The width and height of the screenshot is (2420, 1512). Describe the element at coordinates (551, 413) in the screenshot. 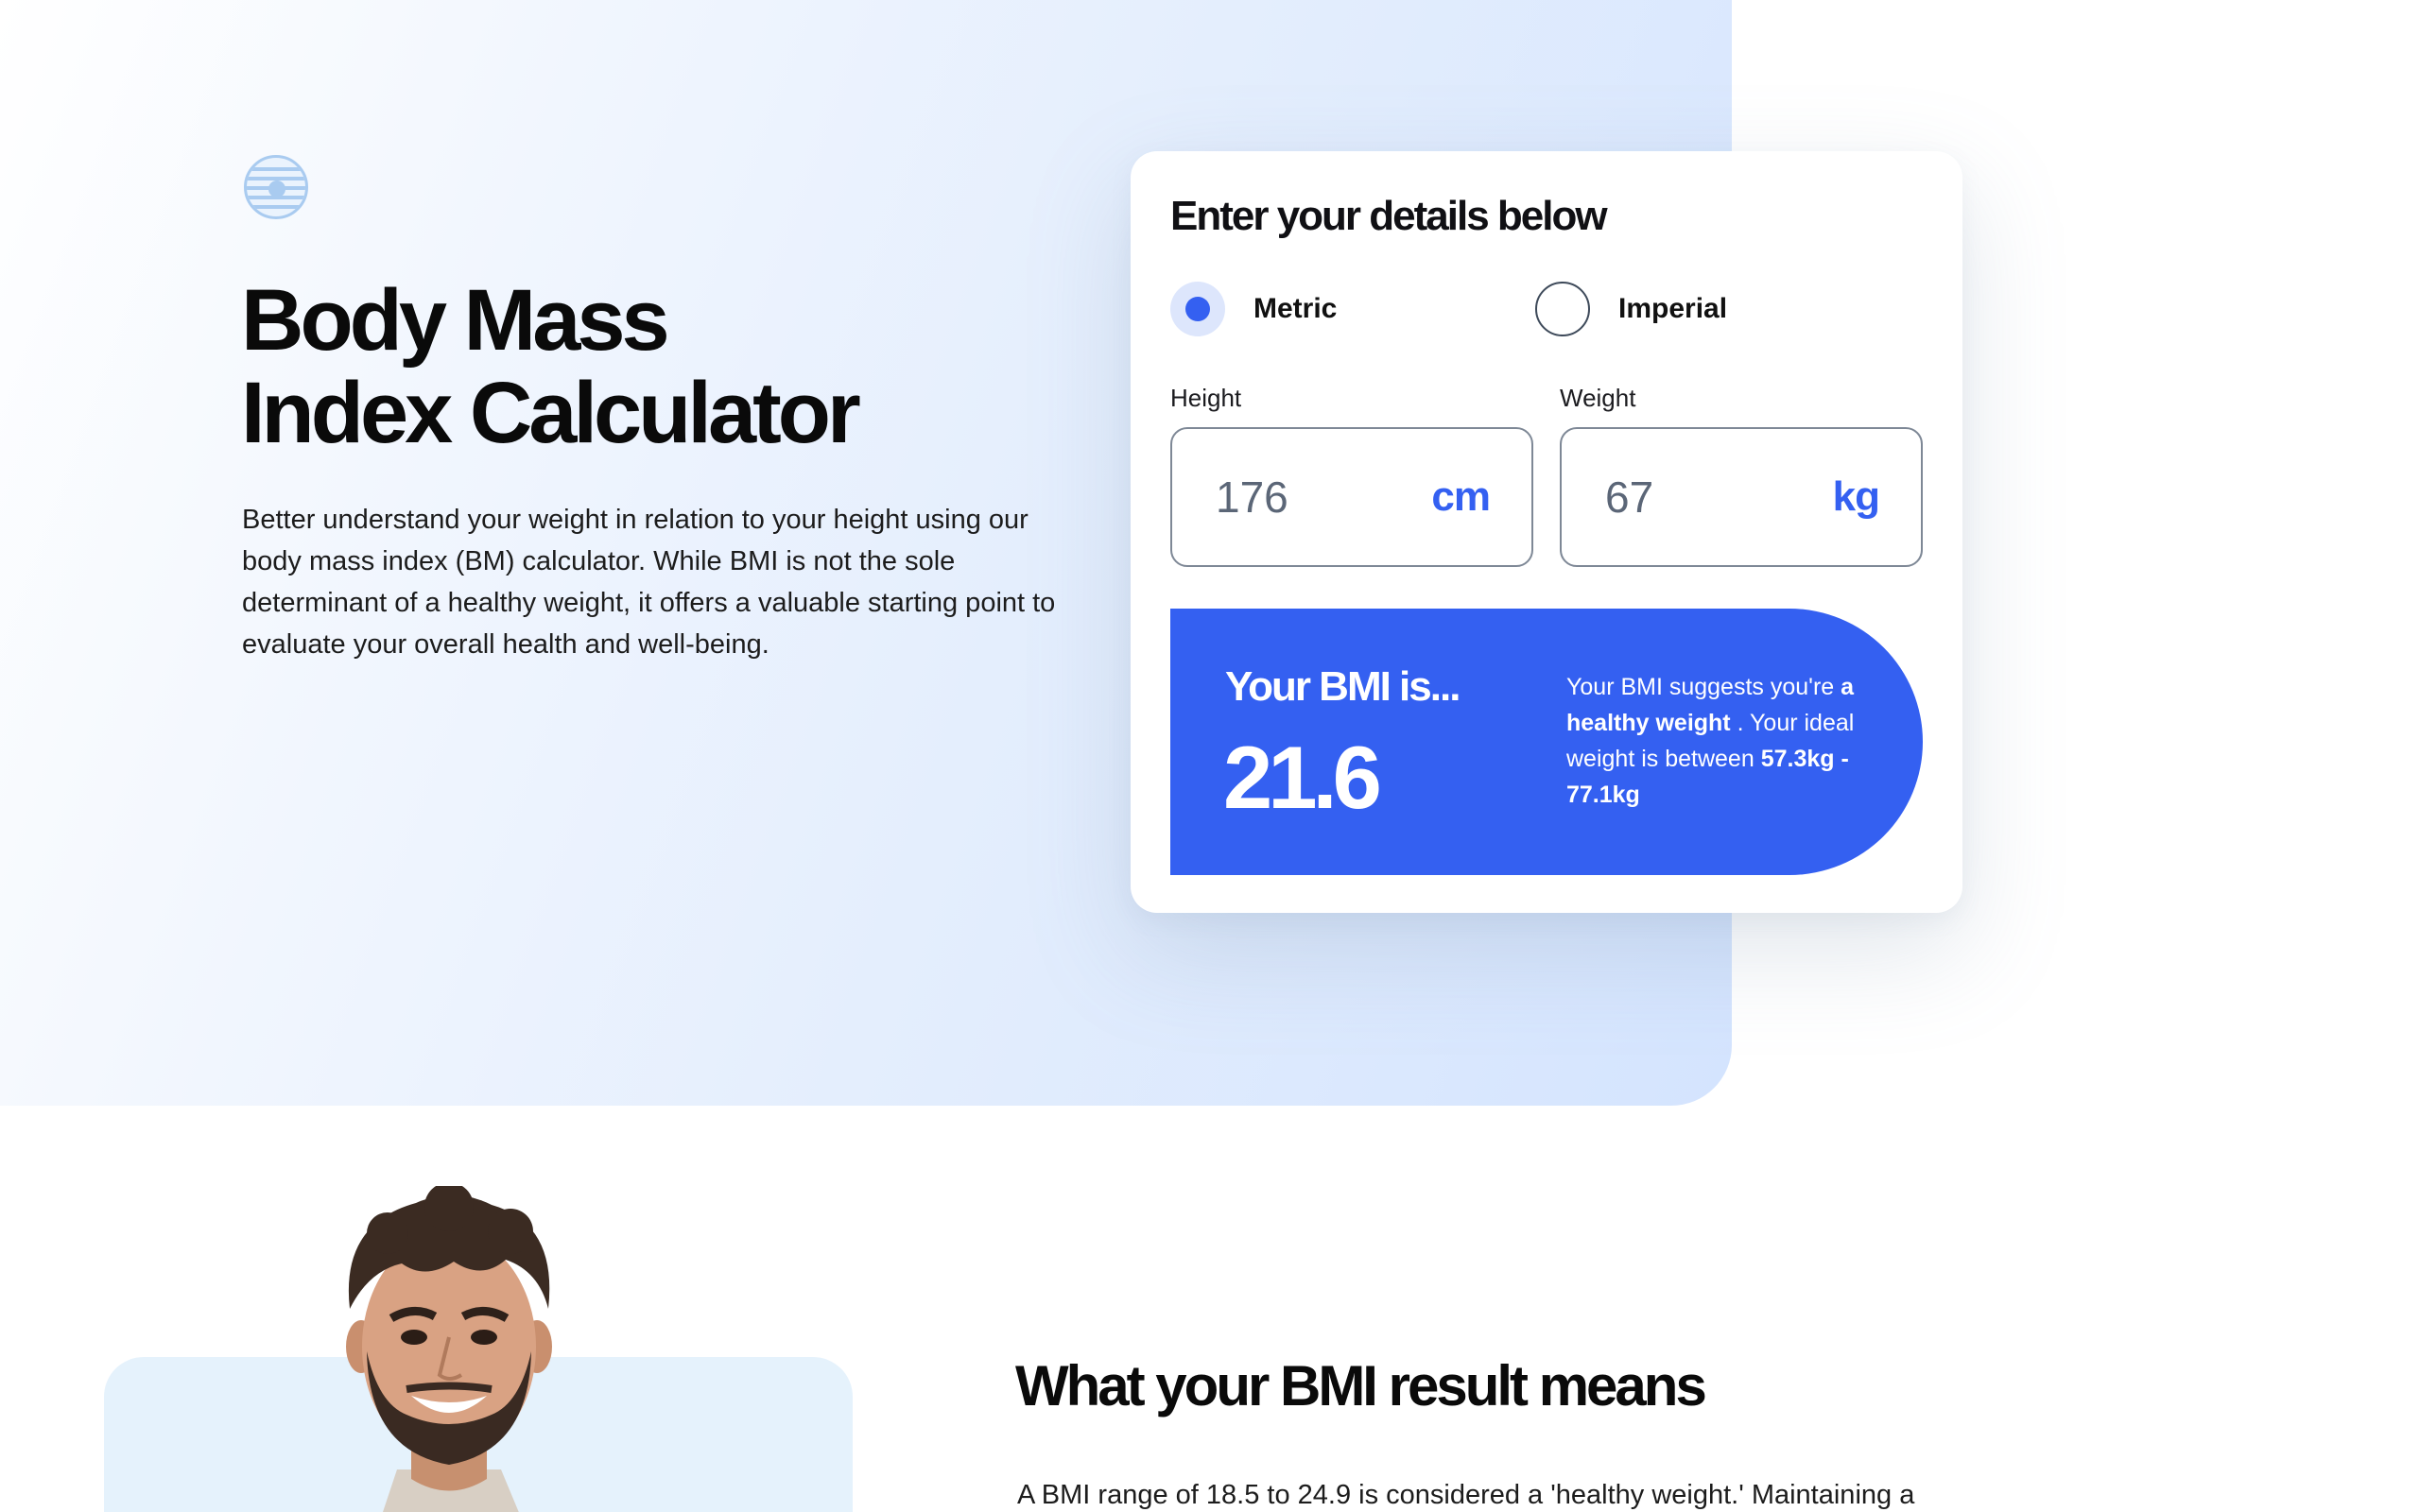

I see `page-title-line-2: Index Calculator` at that location.